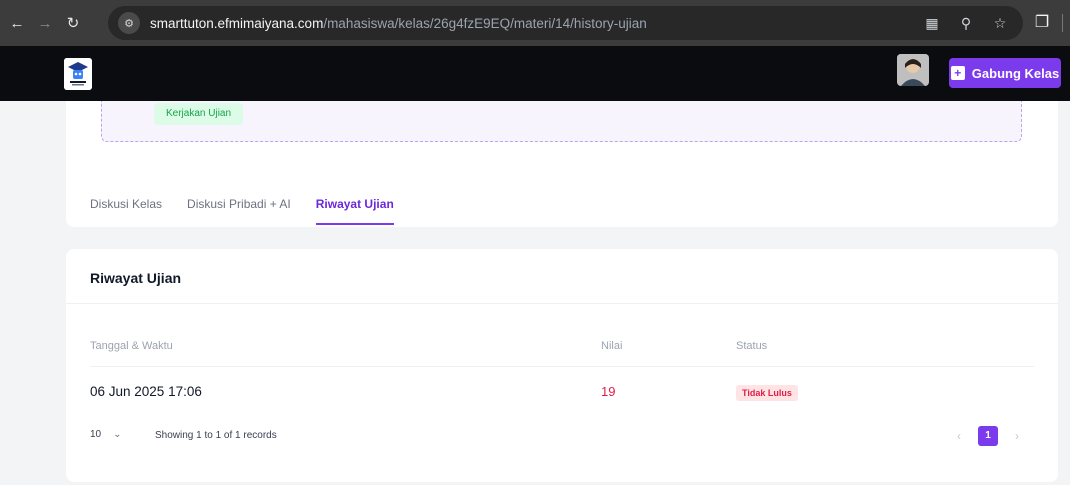 The image size is (1070, 485). Describe the element at coordinates (237, 23) in the screenshot. I see `url-host: smarttuton.efmimaiyana.com` at that location.